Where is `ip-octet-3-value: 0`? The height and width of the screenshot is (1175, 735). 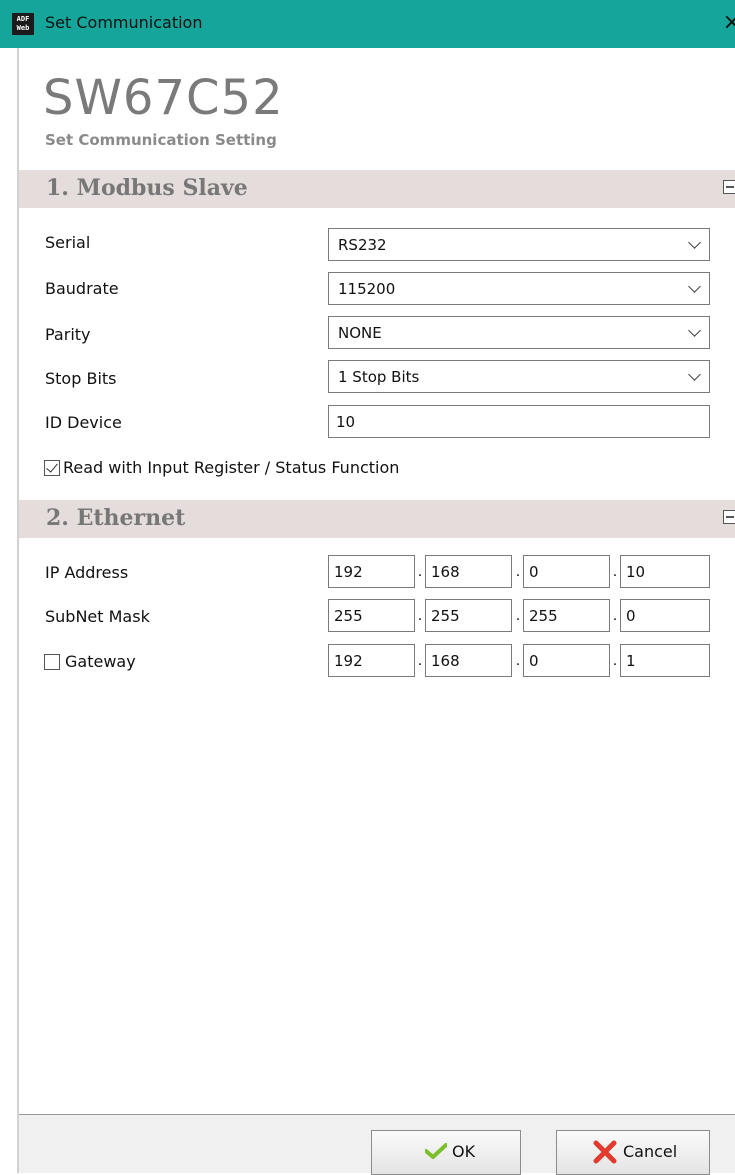 ip-octet-3-value: 0 is located at coordinates (534, 572).